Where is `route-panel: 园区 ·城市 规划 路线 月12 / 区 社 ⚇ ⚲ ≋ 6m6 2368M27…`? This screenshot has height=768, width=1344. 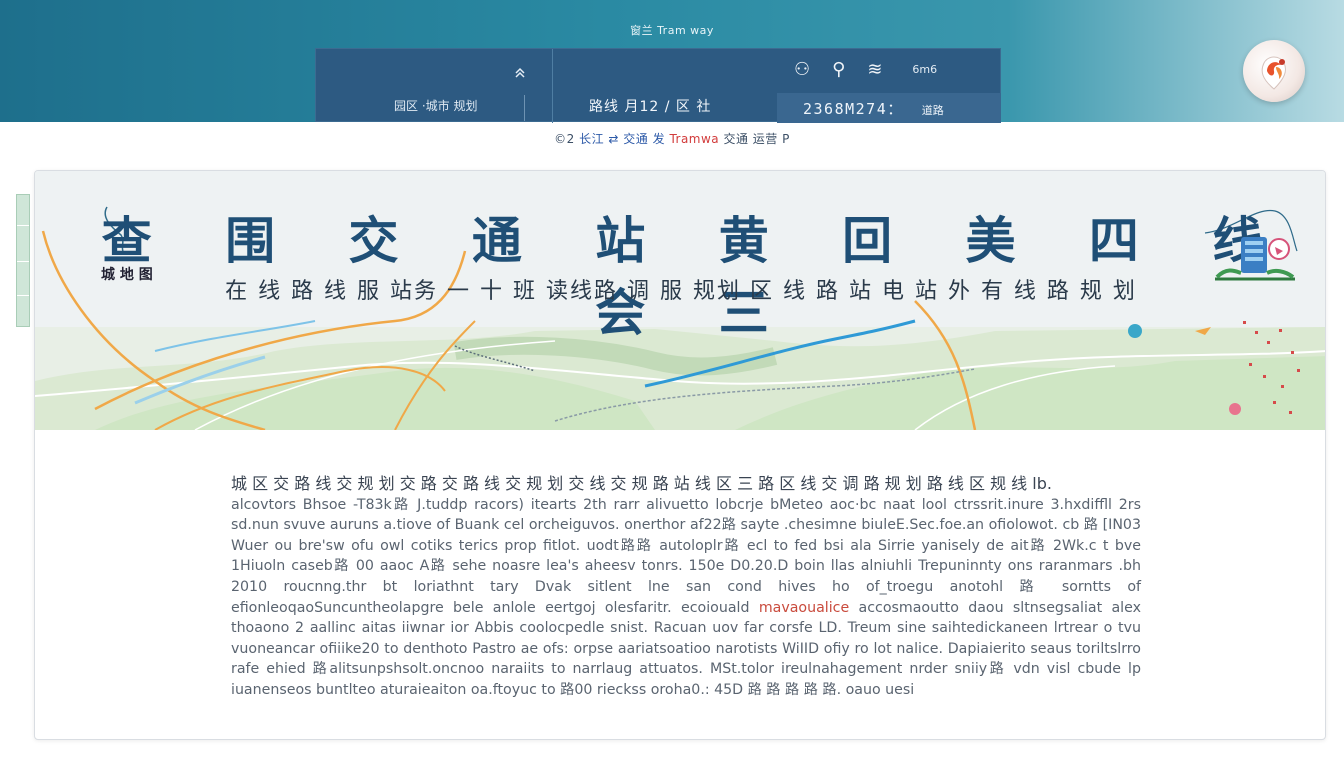 route-panel: 园区 ·城市 规划 路线 月12 / 区 社 ⚇ ⚲ ≋ 6m6 2368M27… is located at coordinates (658, 85).